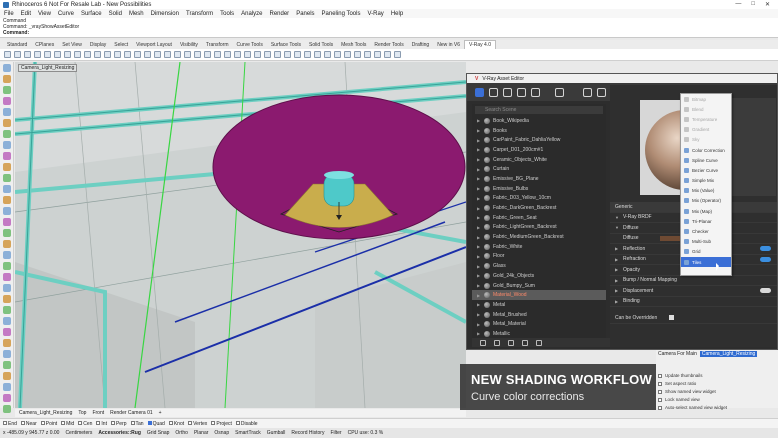 The image size is (778, 438). I want to click on refraction-toggle, so click(765, 259).